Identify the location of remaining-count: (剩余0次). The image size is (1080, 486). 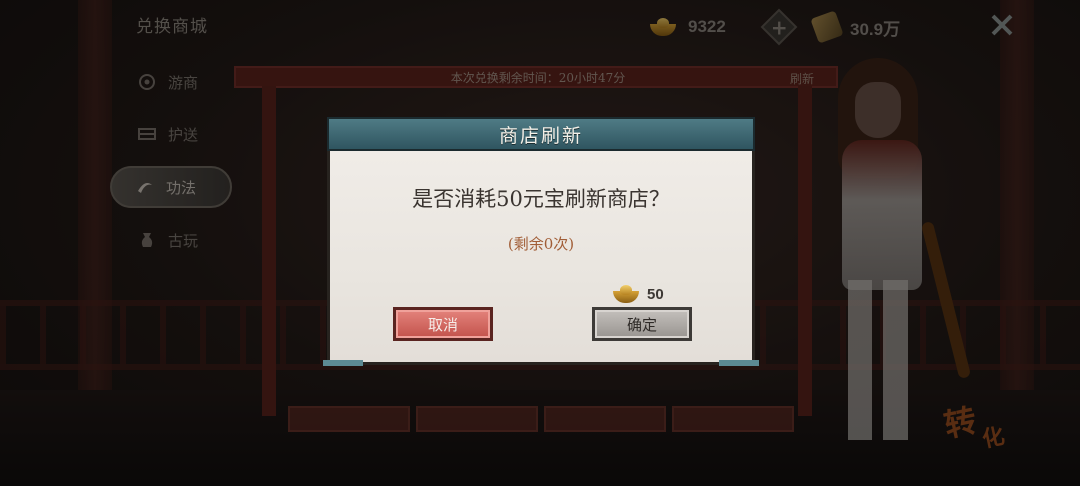
(541, 244).